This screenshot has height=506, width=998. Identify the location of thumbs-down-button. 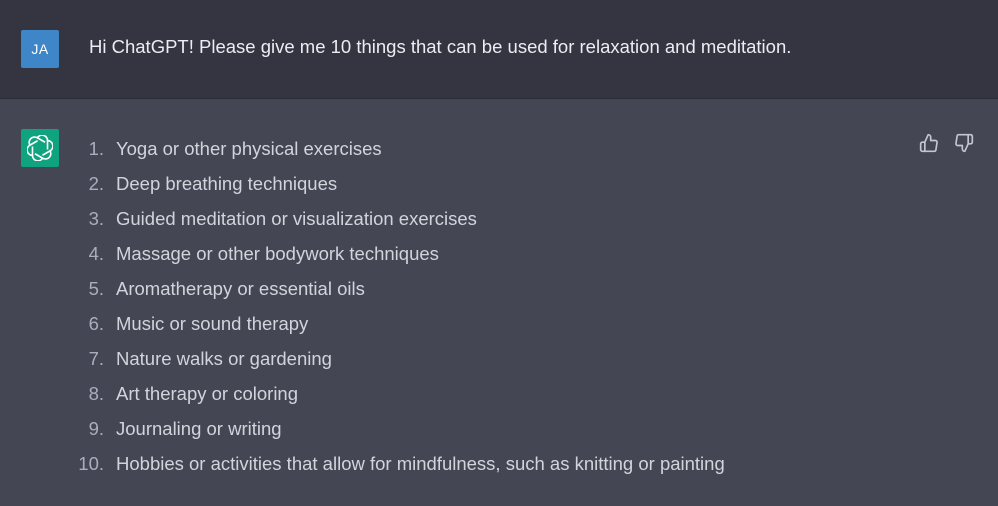
(964, 143).